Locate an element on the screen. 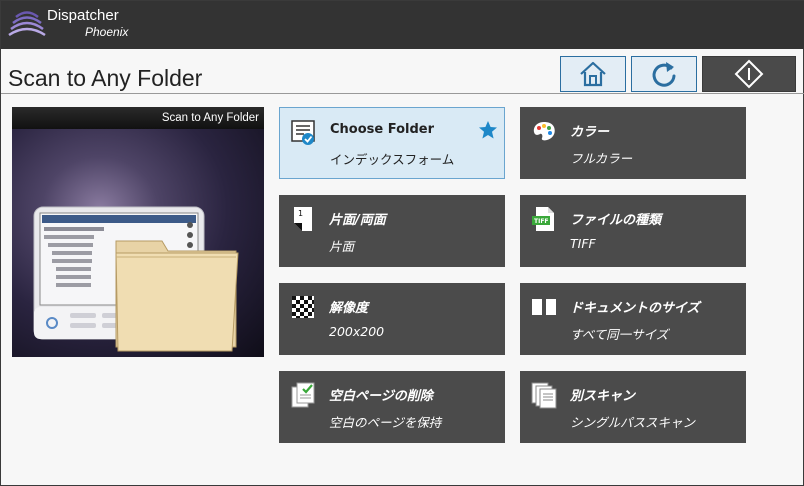 The image size is (804, 486). refresh-icon is located at coordinates (664, 74).